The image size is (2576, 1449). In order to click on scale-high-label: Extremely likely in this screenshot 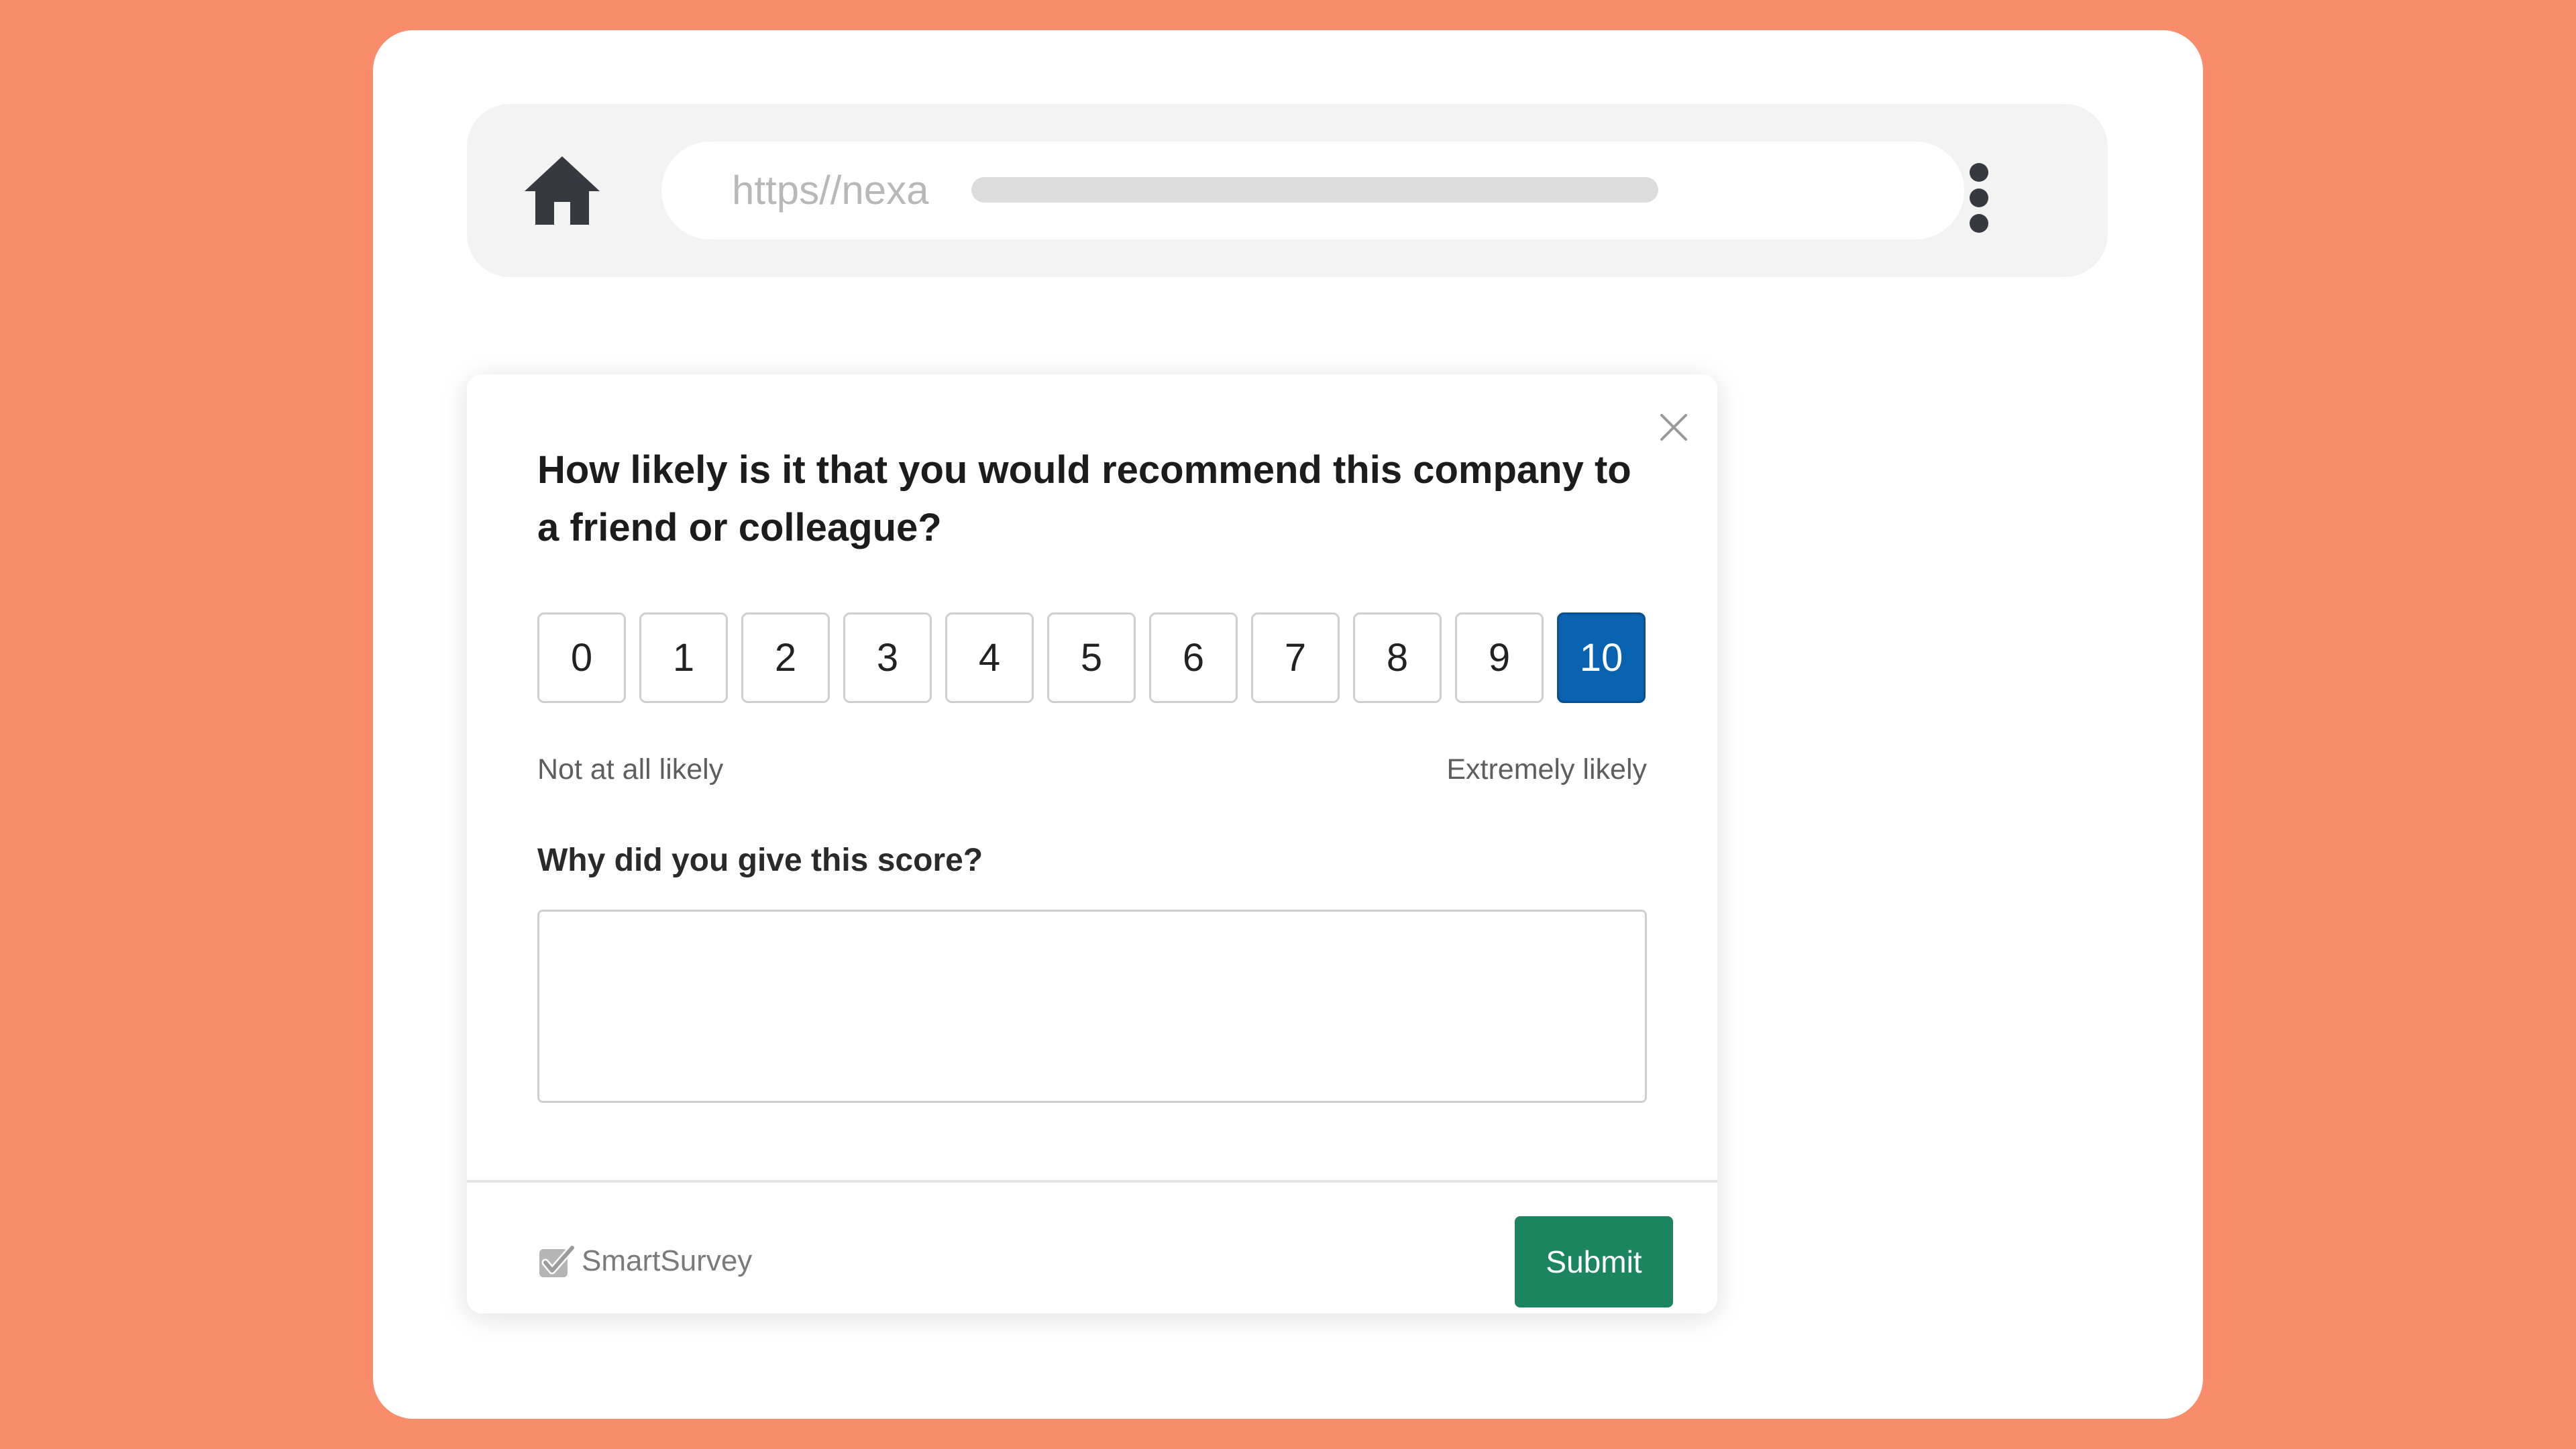, I will do `click(1546, 769)`.